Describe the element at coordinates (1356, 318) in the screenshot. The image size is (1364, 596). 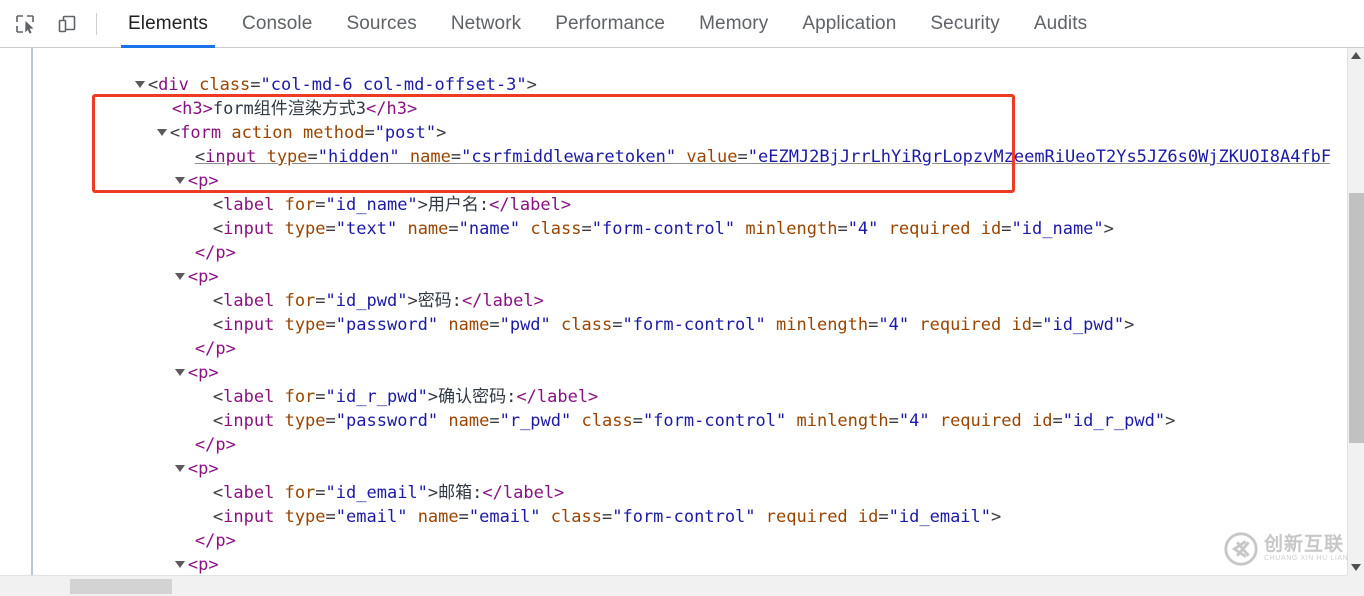
I see `vertical-scrollbar-thumb` at that location.